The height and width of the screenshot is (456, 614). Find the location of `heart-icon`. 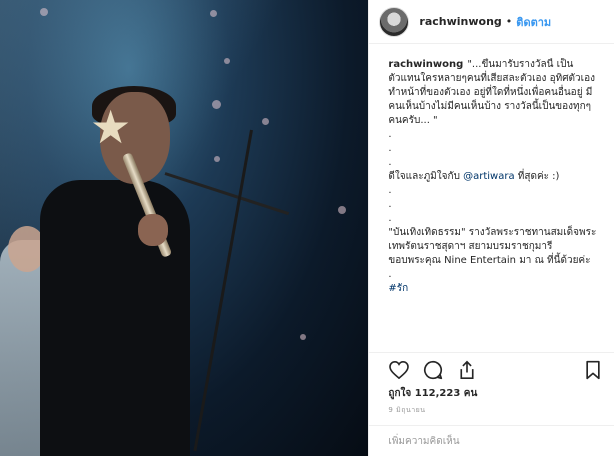

heart-icon is located at coordinates (399, 370).